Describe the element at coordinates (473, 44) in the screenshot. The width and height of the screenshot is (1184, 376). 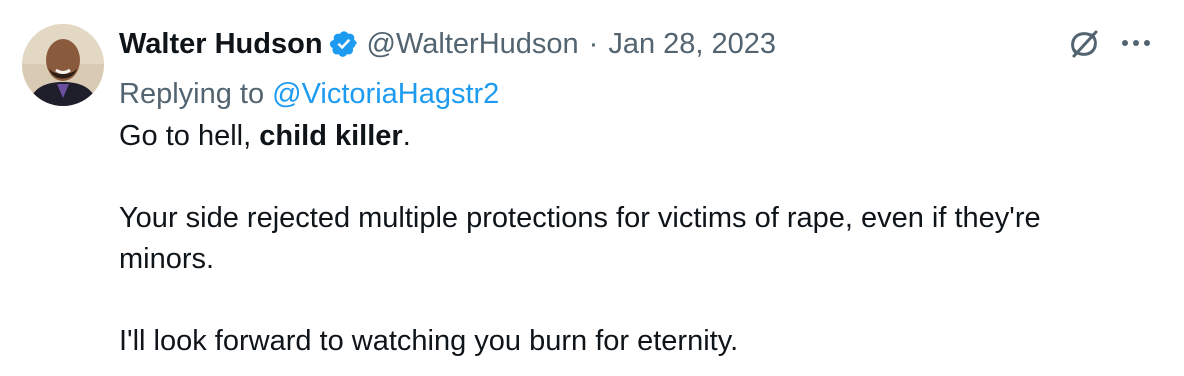
I see `author-handle: @WalterHudson` at that location.